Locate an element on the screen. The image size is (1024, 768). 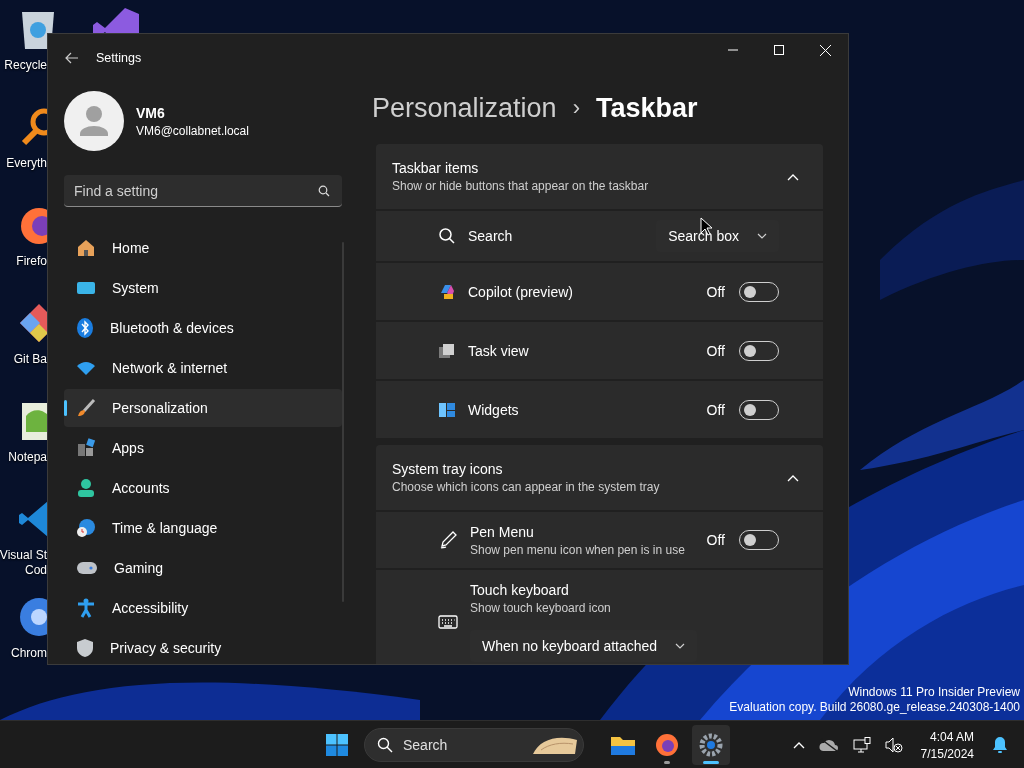
sidebar-item: System is located at coordinates (203, 288).